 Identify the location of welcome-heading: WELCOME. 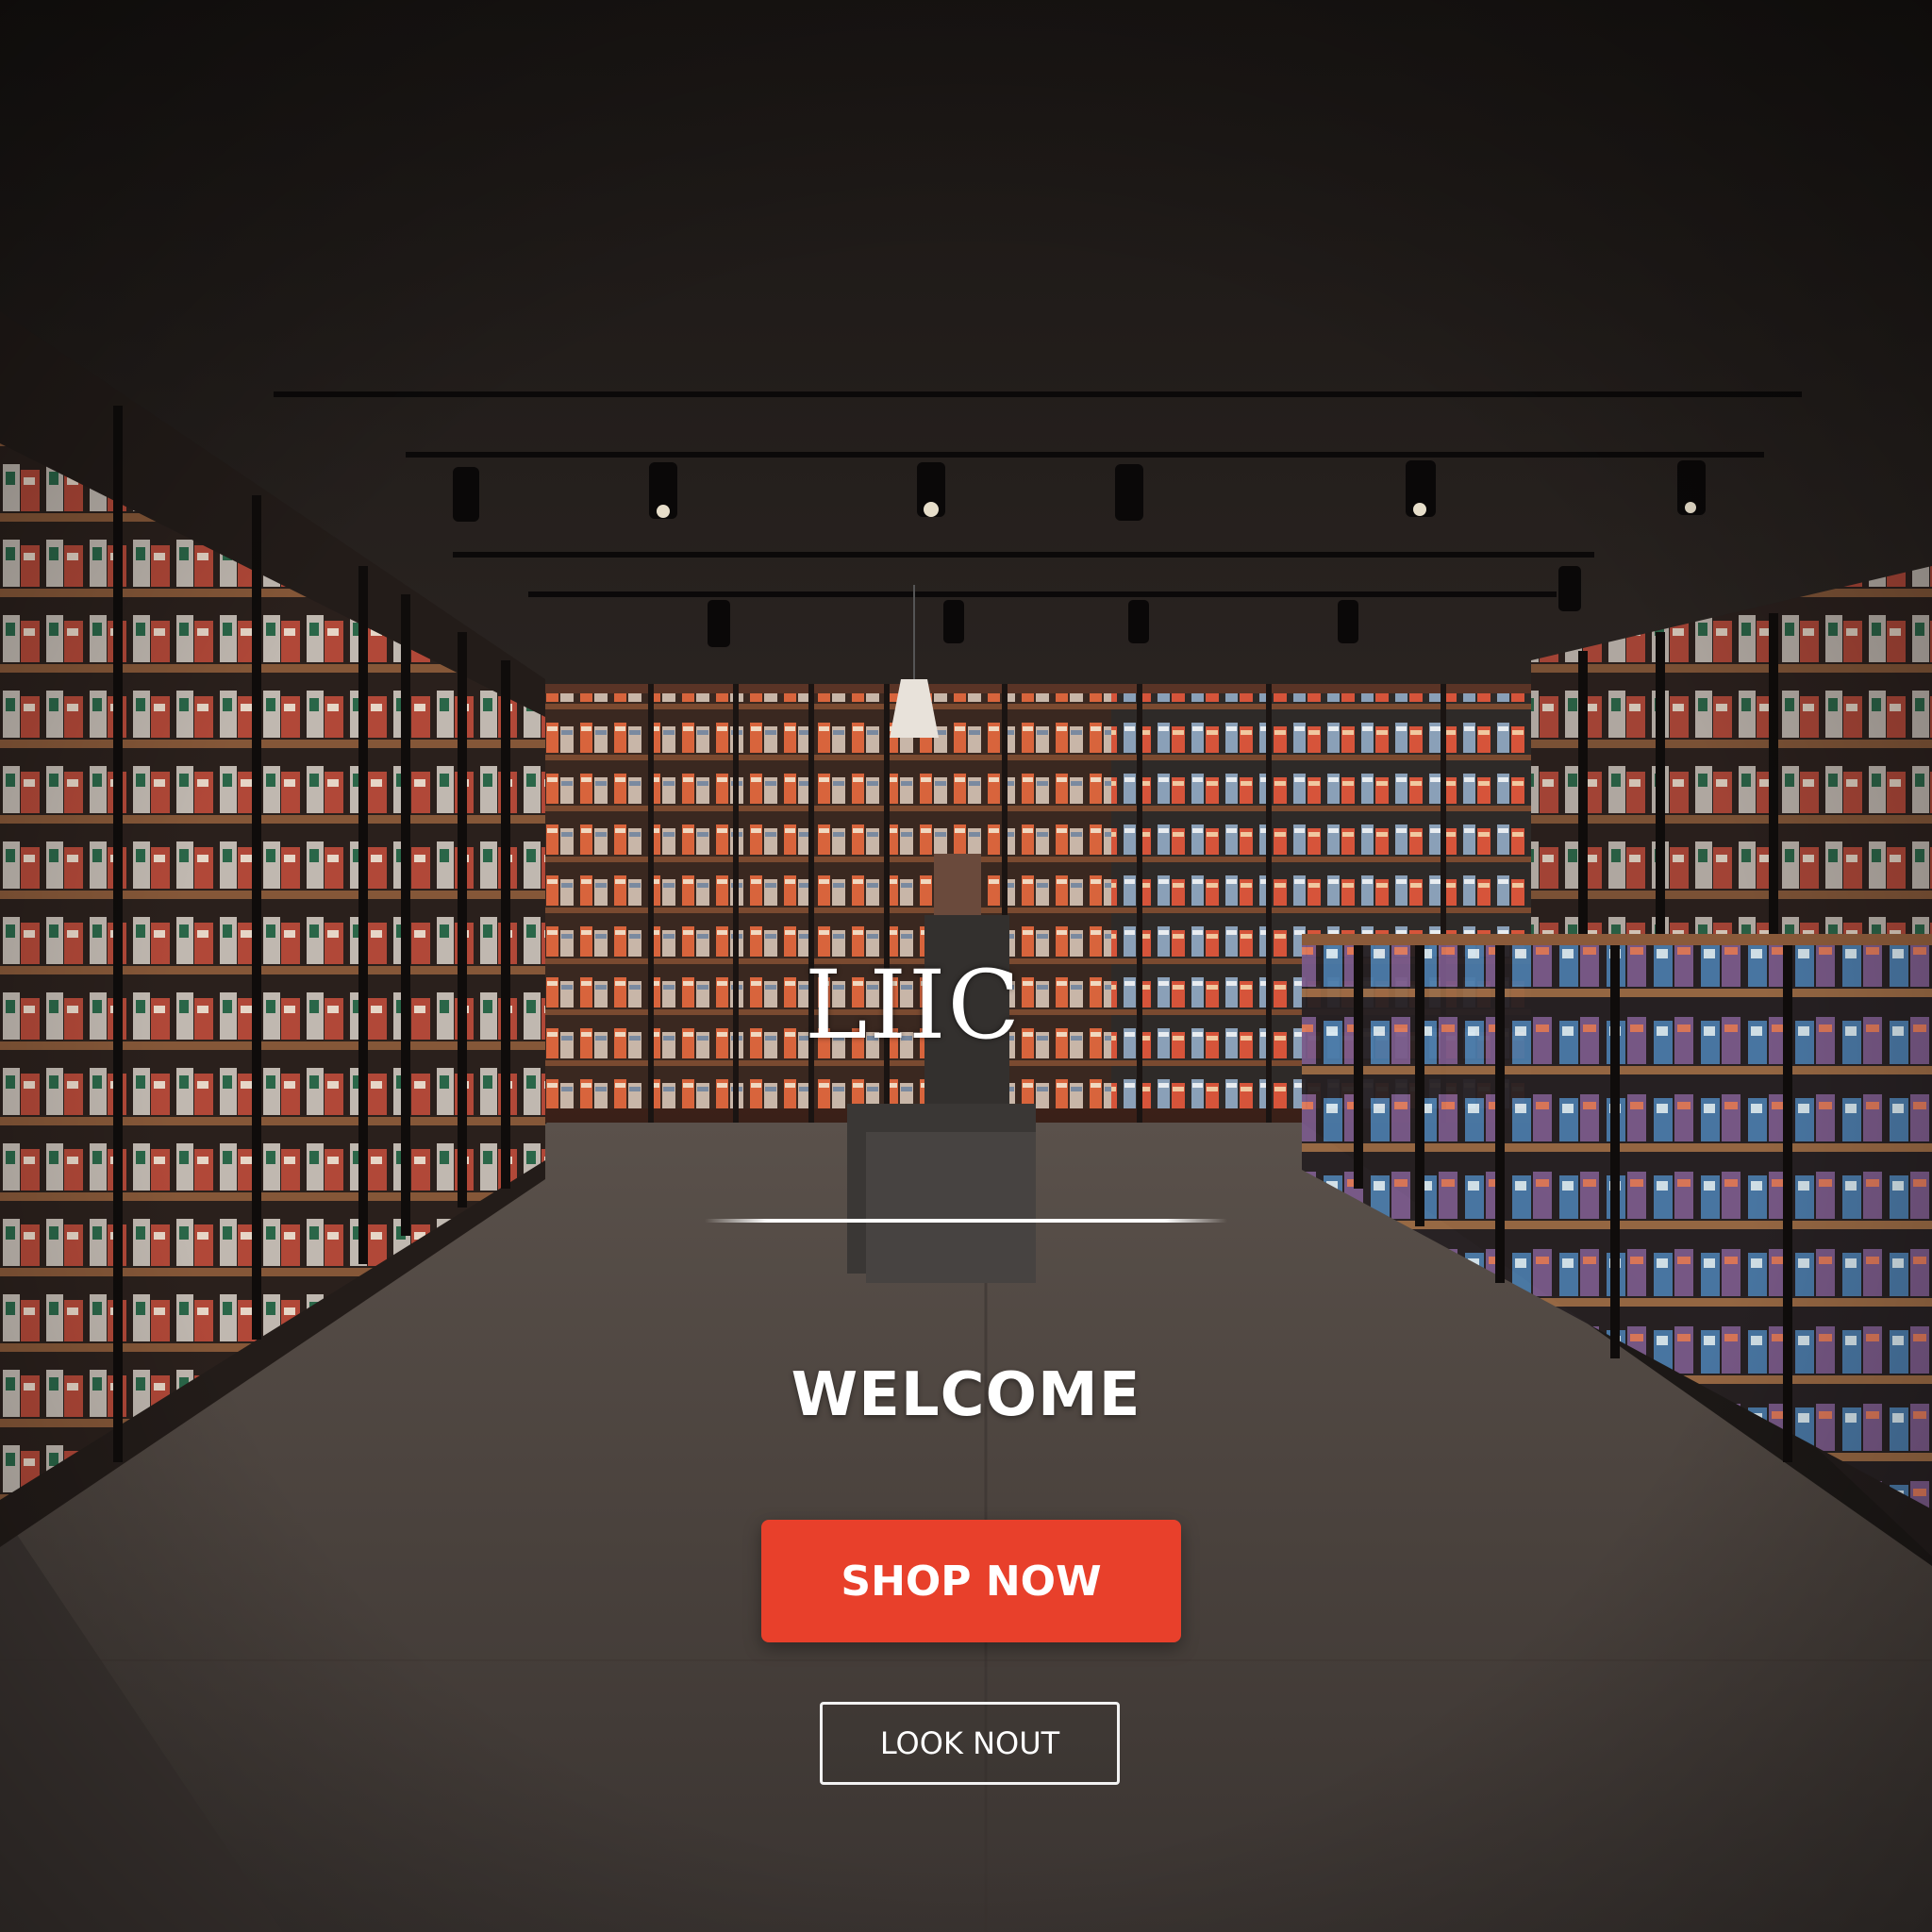
(966, 1395).